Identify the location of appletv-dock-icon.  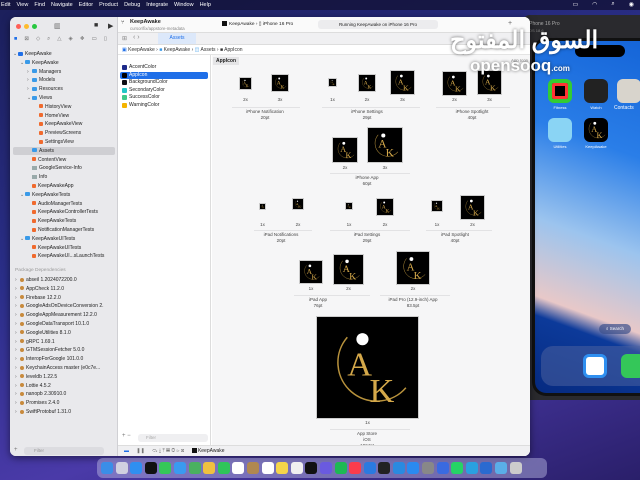
(311, 468).